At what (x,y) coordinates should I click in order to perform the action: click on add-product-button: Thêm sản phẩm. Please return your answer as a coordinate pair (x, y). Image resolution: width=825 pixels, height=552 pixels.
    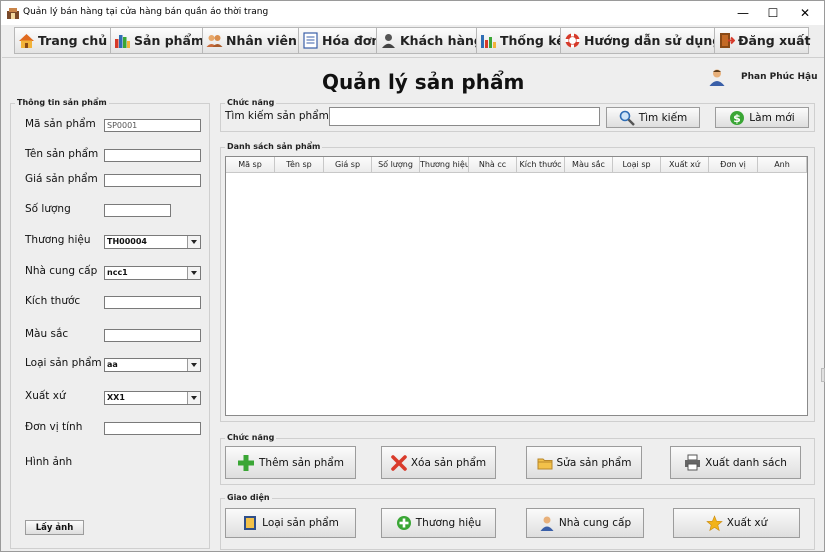
    Looking at the image, I should click on (290, 462).